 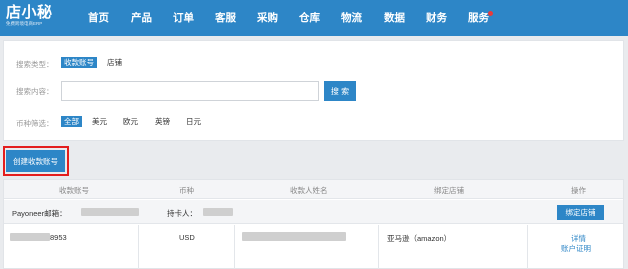 What do you see at coordinates (35, 91) in the screenshot?
I see `search-content-label: 搜索内容：` at bounding box center [35, 91].